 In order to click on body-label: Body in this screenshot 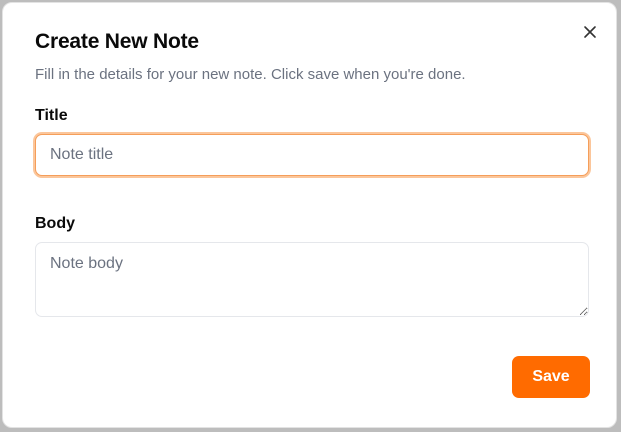, I will do `click(55, 223)`.